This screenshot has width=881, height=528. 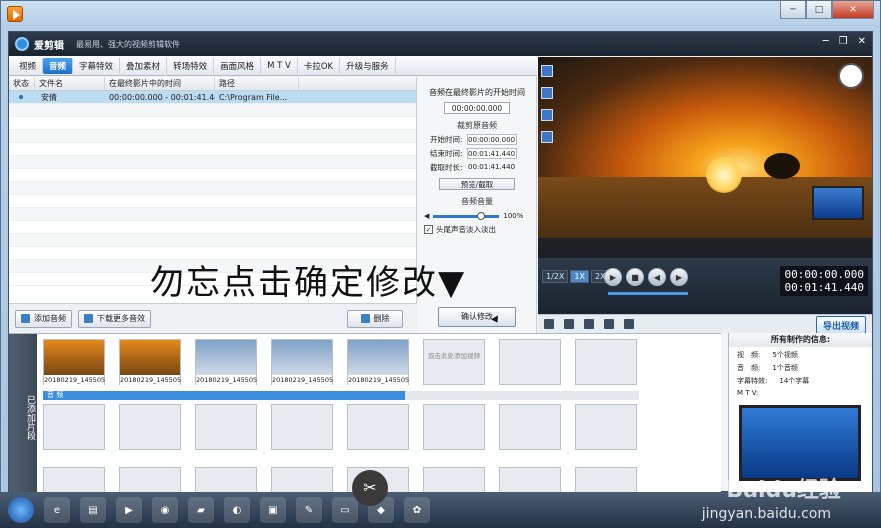 What do you see at coordinates (97, 65) in the screenshot?
I see `tab-subtitle: 字幕特效` at bounding box center [97, 65].